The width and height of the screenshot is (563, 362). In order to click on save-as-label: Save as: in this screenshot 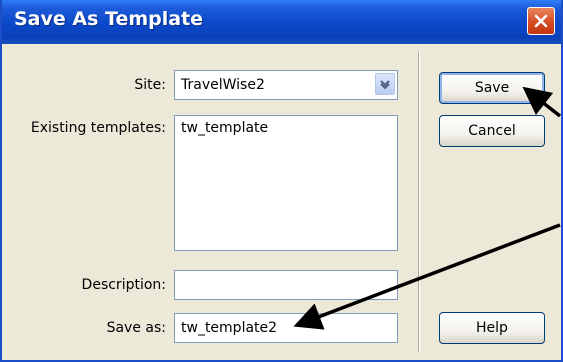, I will do `click(136, 328)`.